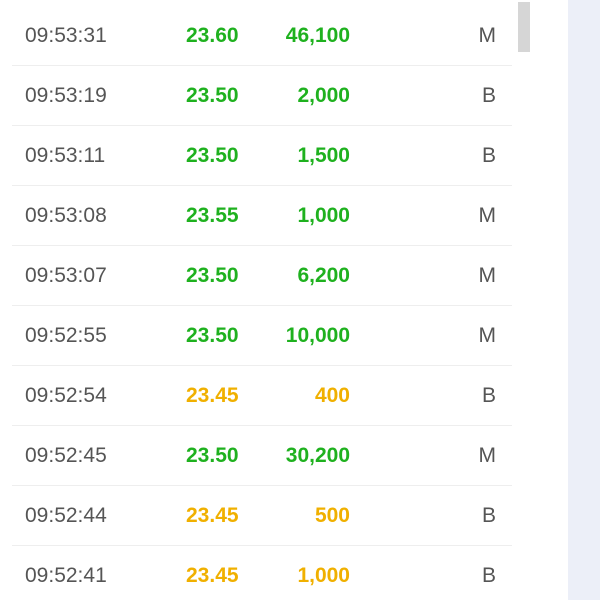  What do you see at coordinates (66, 455) in the screenshot?
I see `trade-time: 09:52:45` at bounding box center [66, 455].